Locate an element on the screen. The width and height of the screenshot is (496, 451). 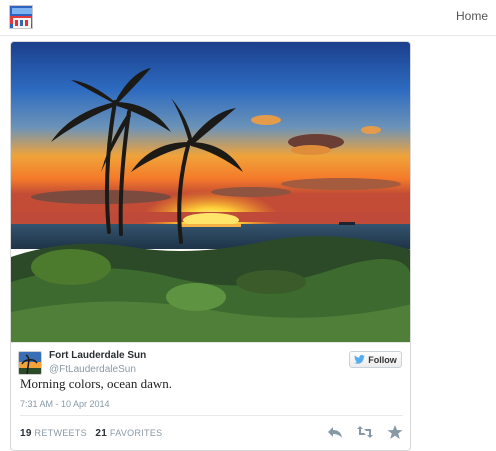
site-logo is located at coordinates (21, 17).